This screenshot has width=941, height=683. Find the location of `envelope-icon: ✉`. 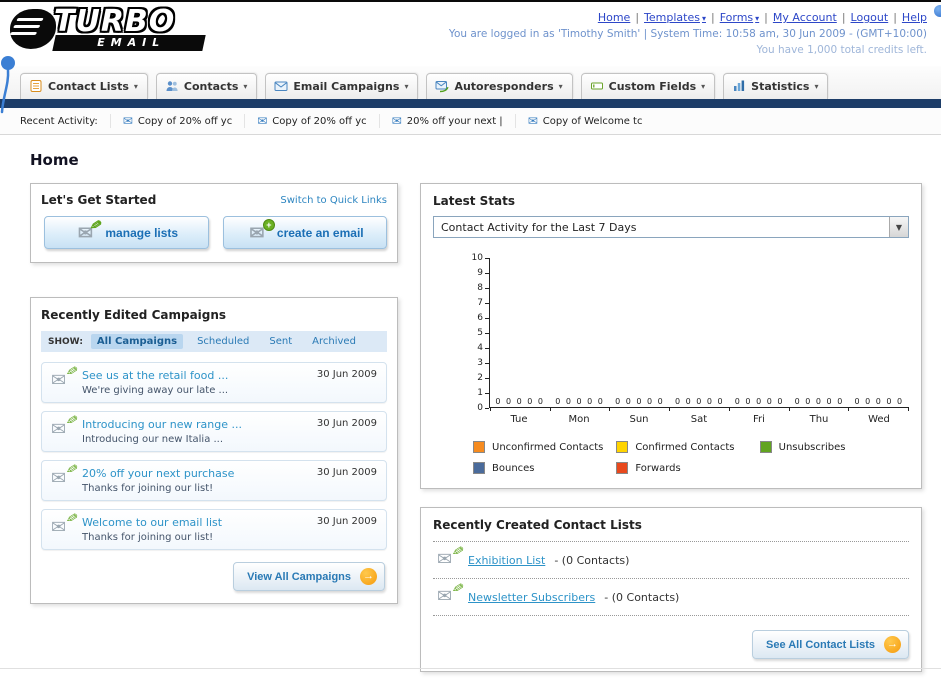

envelope-icon: ✉ is located at coordinates (396, 121).